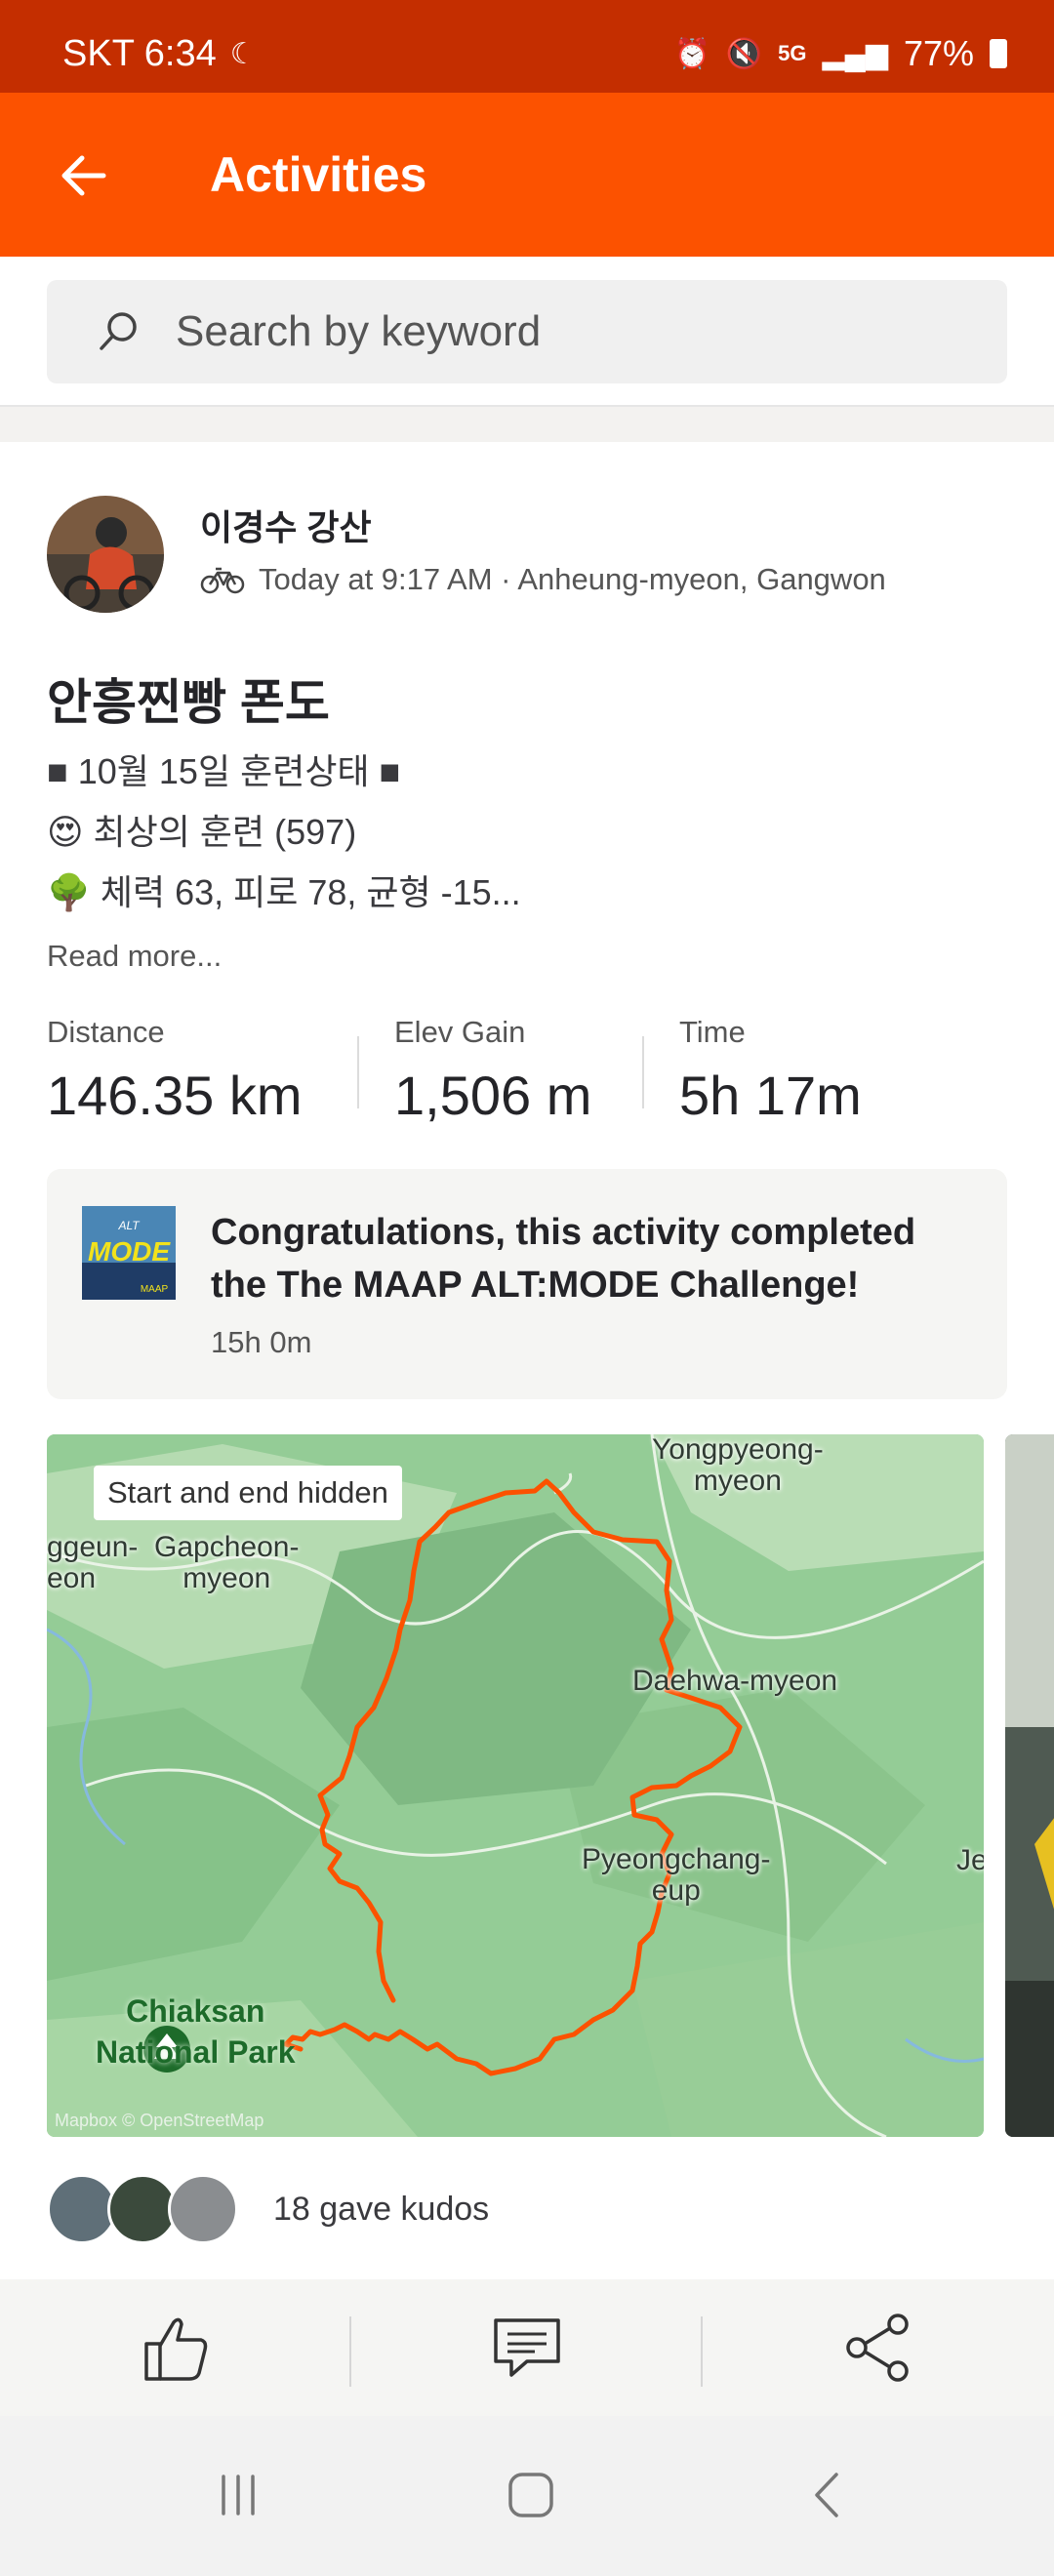  What do you see at coordinates (248, 1493) in the screenshot?
I see `map-privacy-chip: Start and end hidden` at bounding box center [248, 1493].